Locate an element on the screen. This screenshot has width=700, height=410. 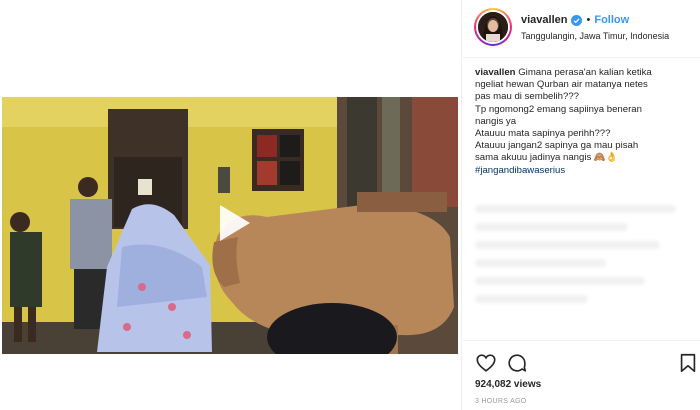
follow-button: Follow is located at coordinates (611, 20).